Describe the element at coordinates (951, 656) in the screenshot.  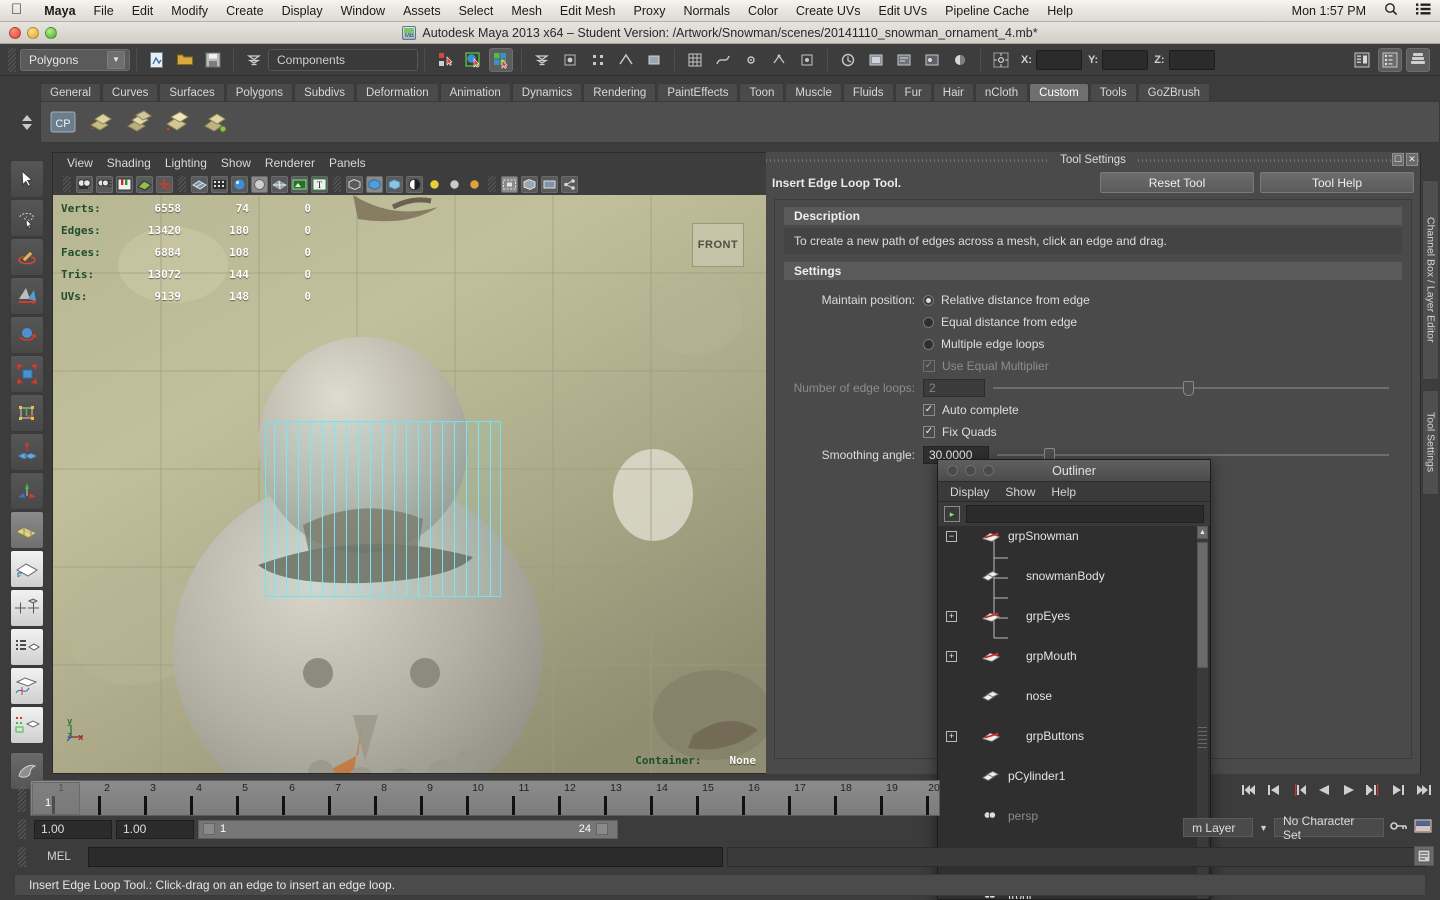
I see `expander-plus-icon: +` at that location.